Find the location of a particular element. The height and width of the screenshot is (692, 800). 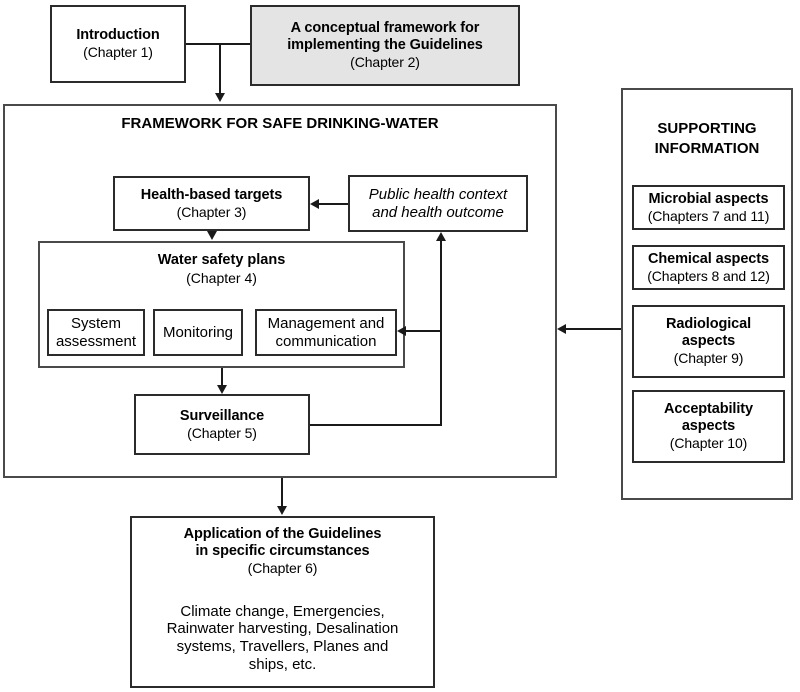

health-based-targets-box: Health-based targets (Chapter 3) is located at coordinates (211, 203).